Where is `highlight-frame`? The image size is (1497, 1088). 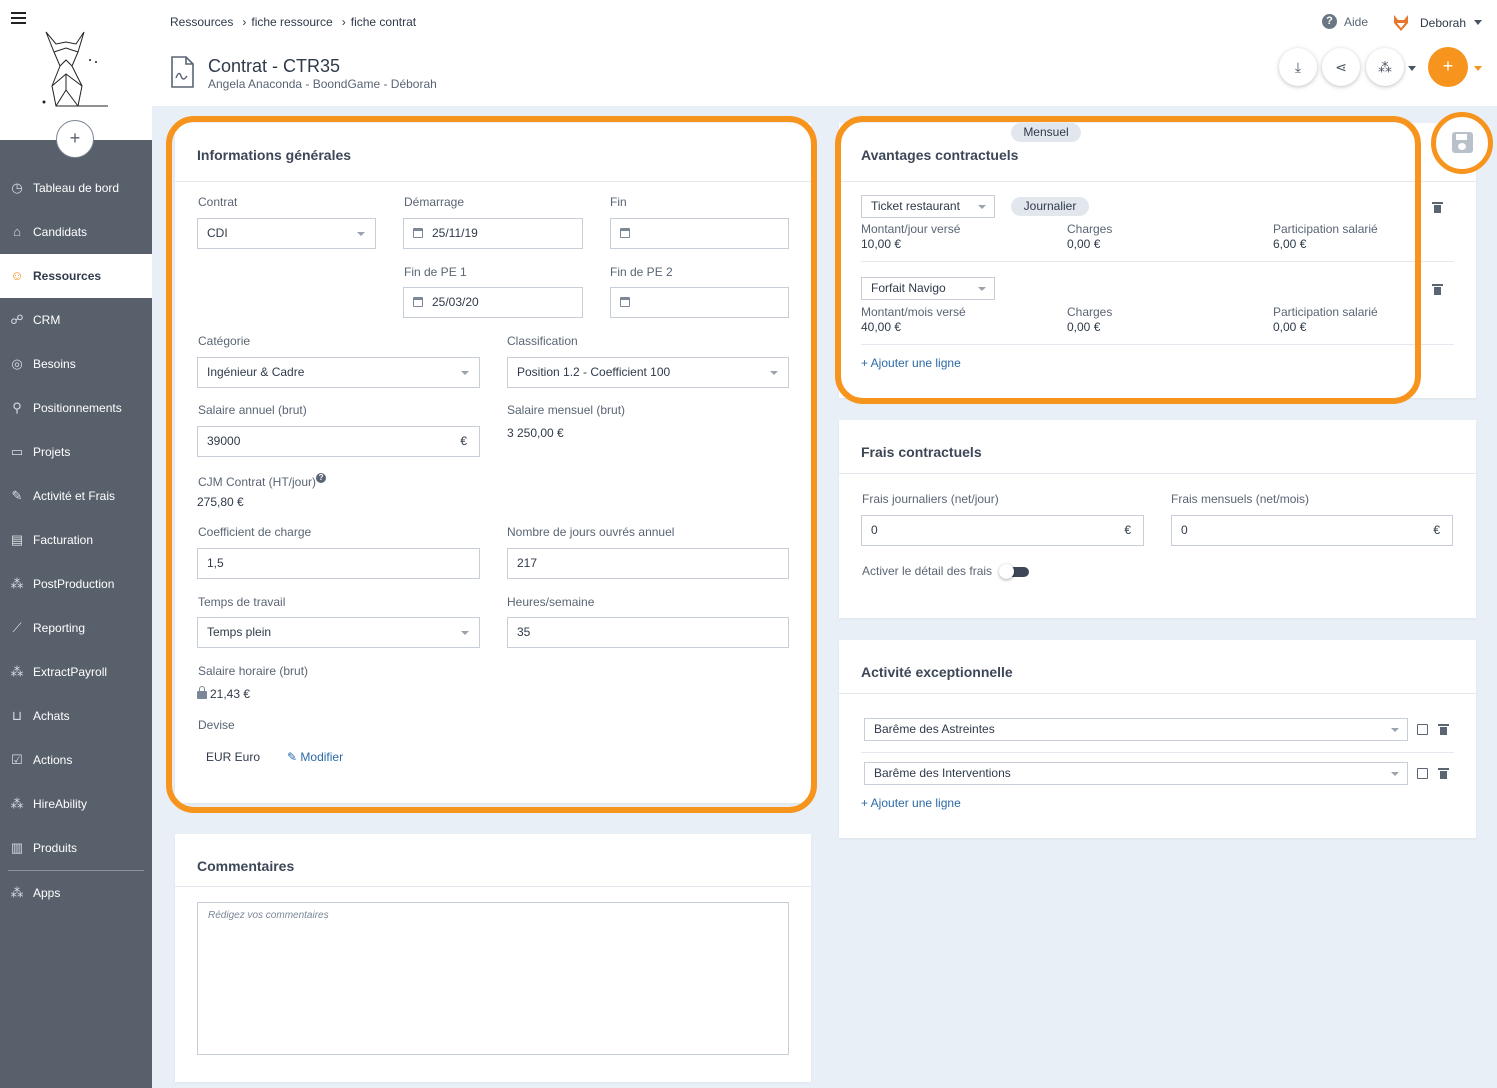
highlight-frame is located at coordinates (1128, 260).